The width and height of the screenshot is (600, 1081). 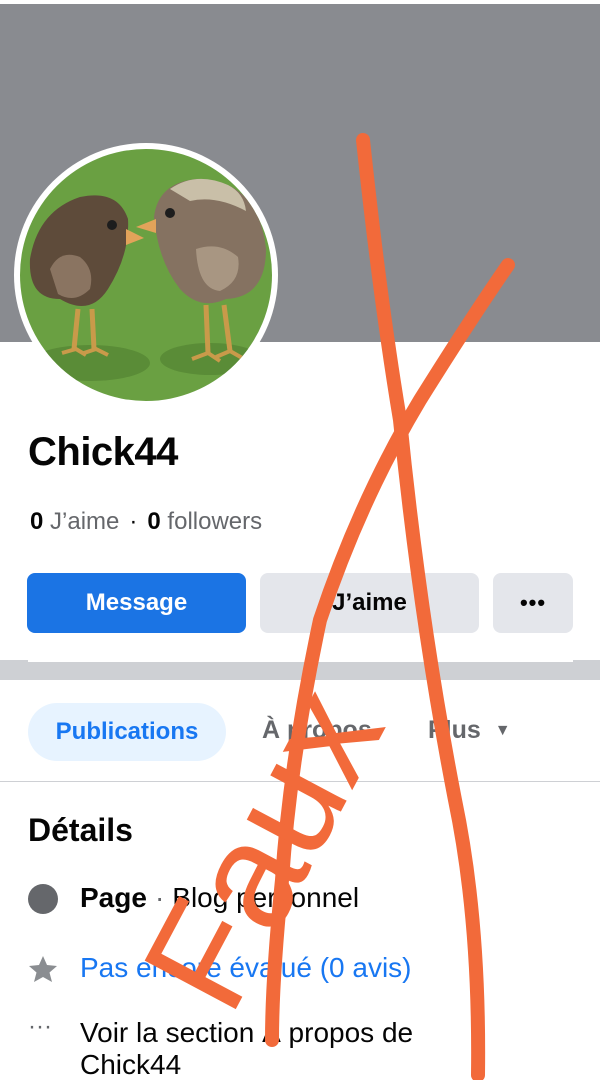 I want to click on followers-count: 0, so click(x=154, y=521).